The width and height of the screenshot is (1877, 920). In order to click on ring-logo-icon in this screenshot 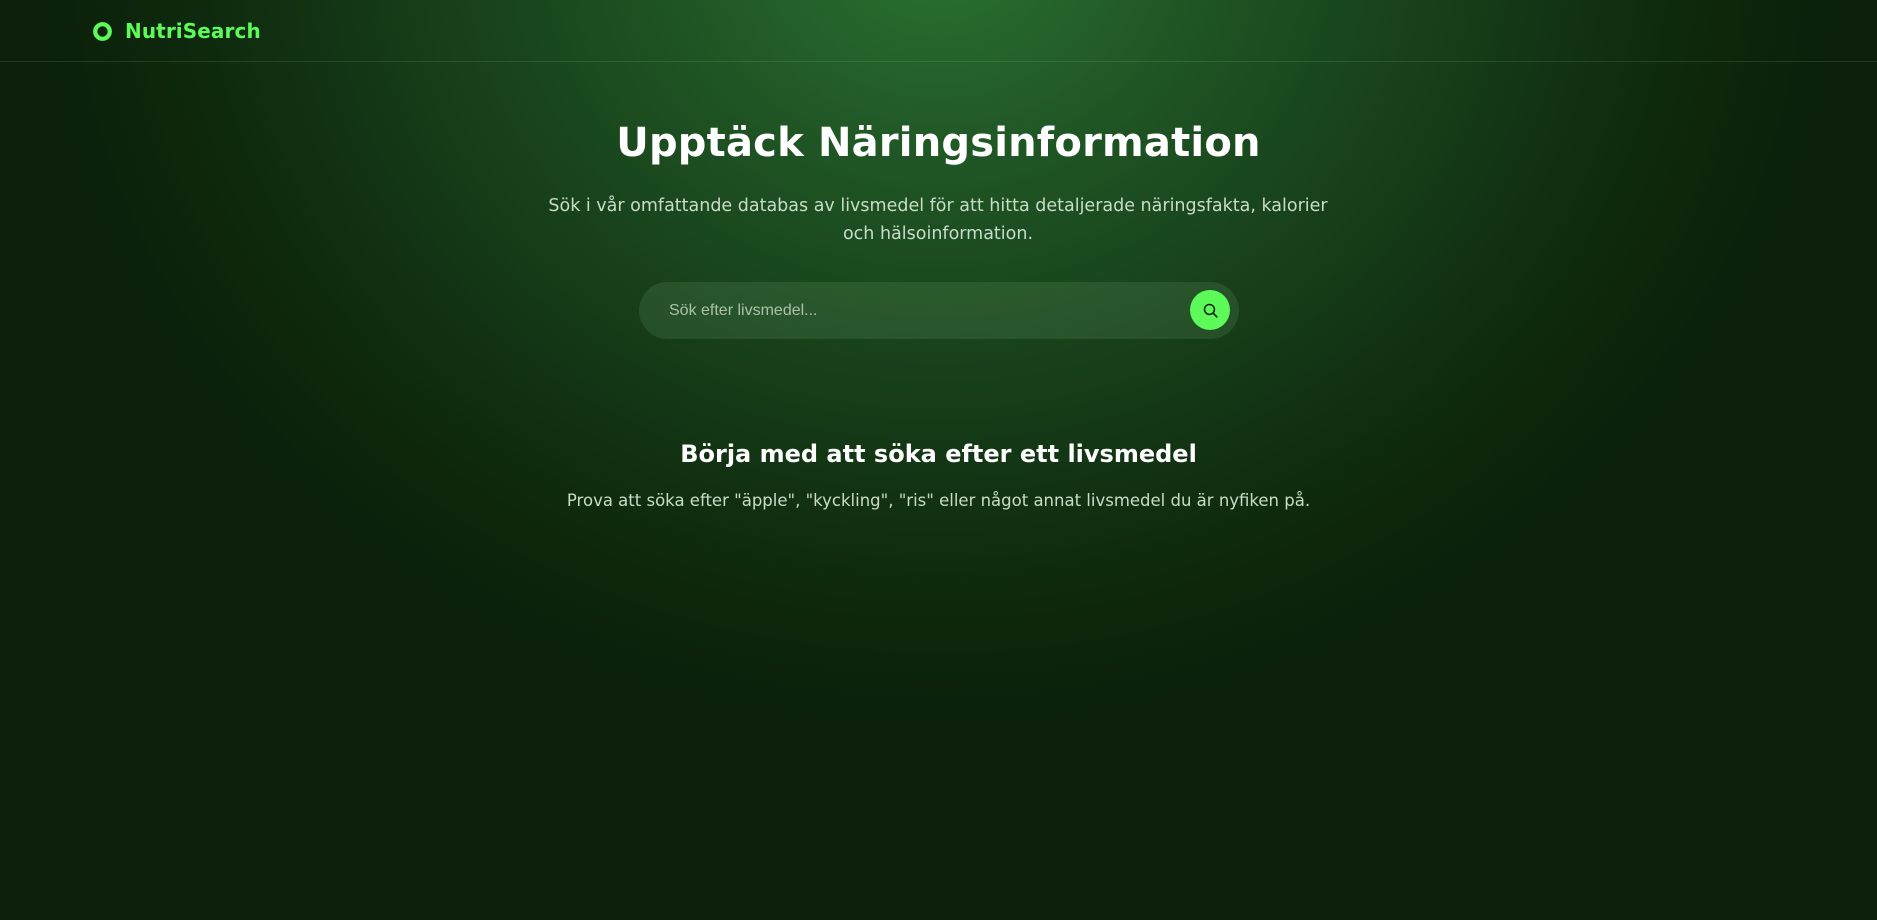, I will do `click(102, 31)`.